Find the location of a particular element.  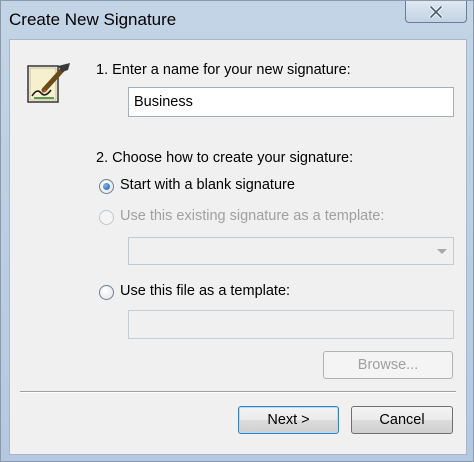

step2-label: 2. Choose how to create your signature: is located at coordinates (225, 158).